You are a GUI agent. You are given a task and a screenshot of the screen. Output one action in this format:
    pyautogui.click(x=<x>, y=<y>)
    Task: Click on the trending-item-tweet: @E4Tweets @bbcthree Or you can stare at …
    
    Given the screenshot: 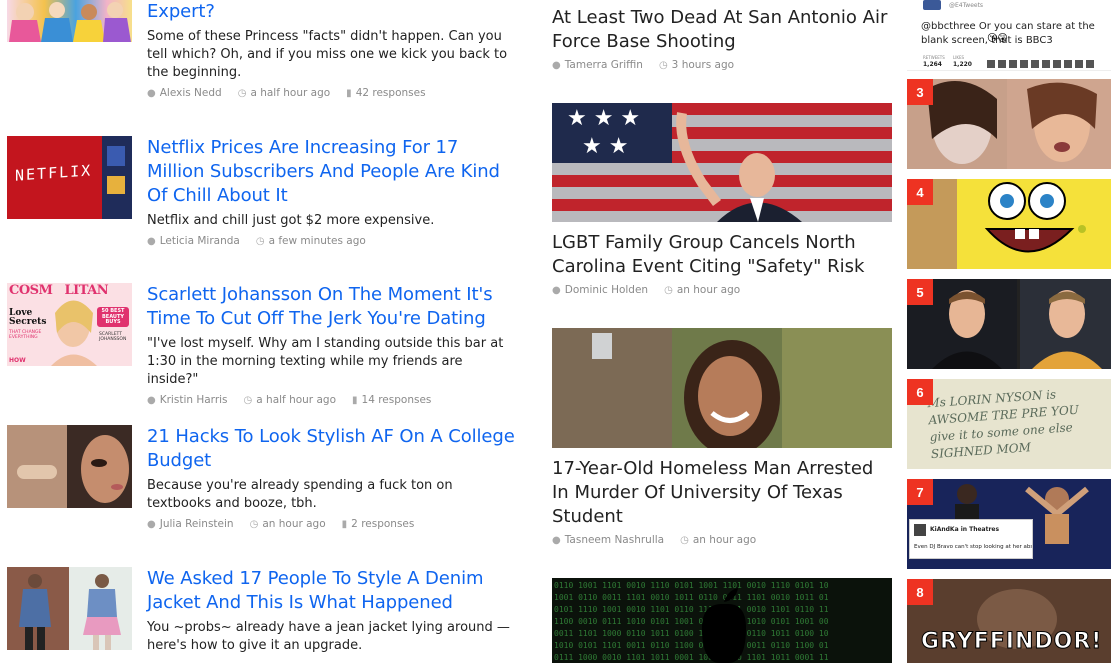 What is the action you would take?
    pyautogui.click(x=1009, y=35)
    